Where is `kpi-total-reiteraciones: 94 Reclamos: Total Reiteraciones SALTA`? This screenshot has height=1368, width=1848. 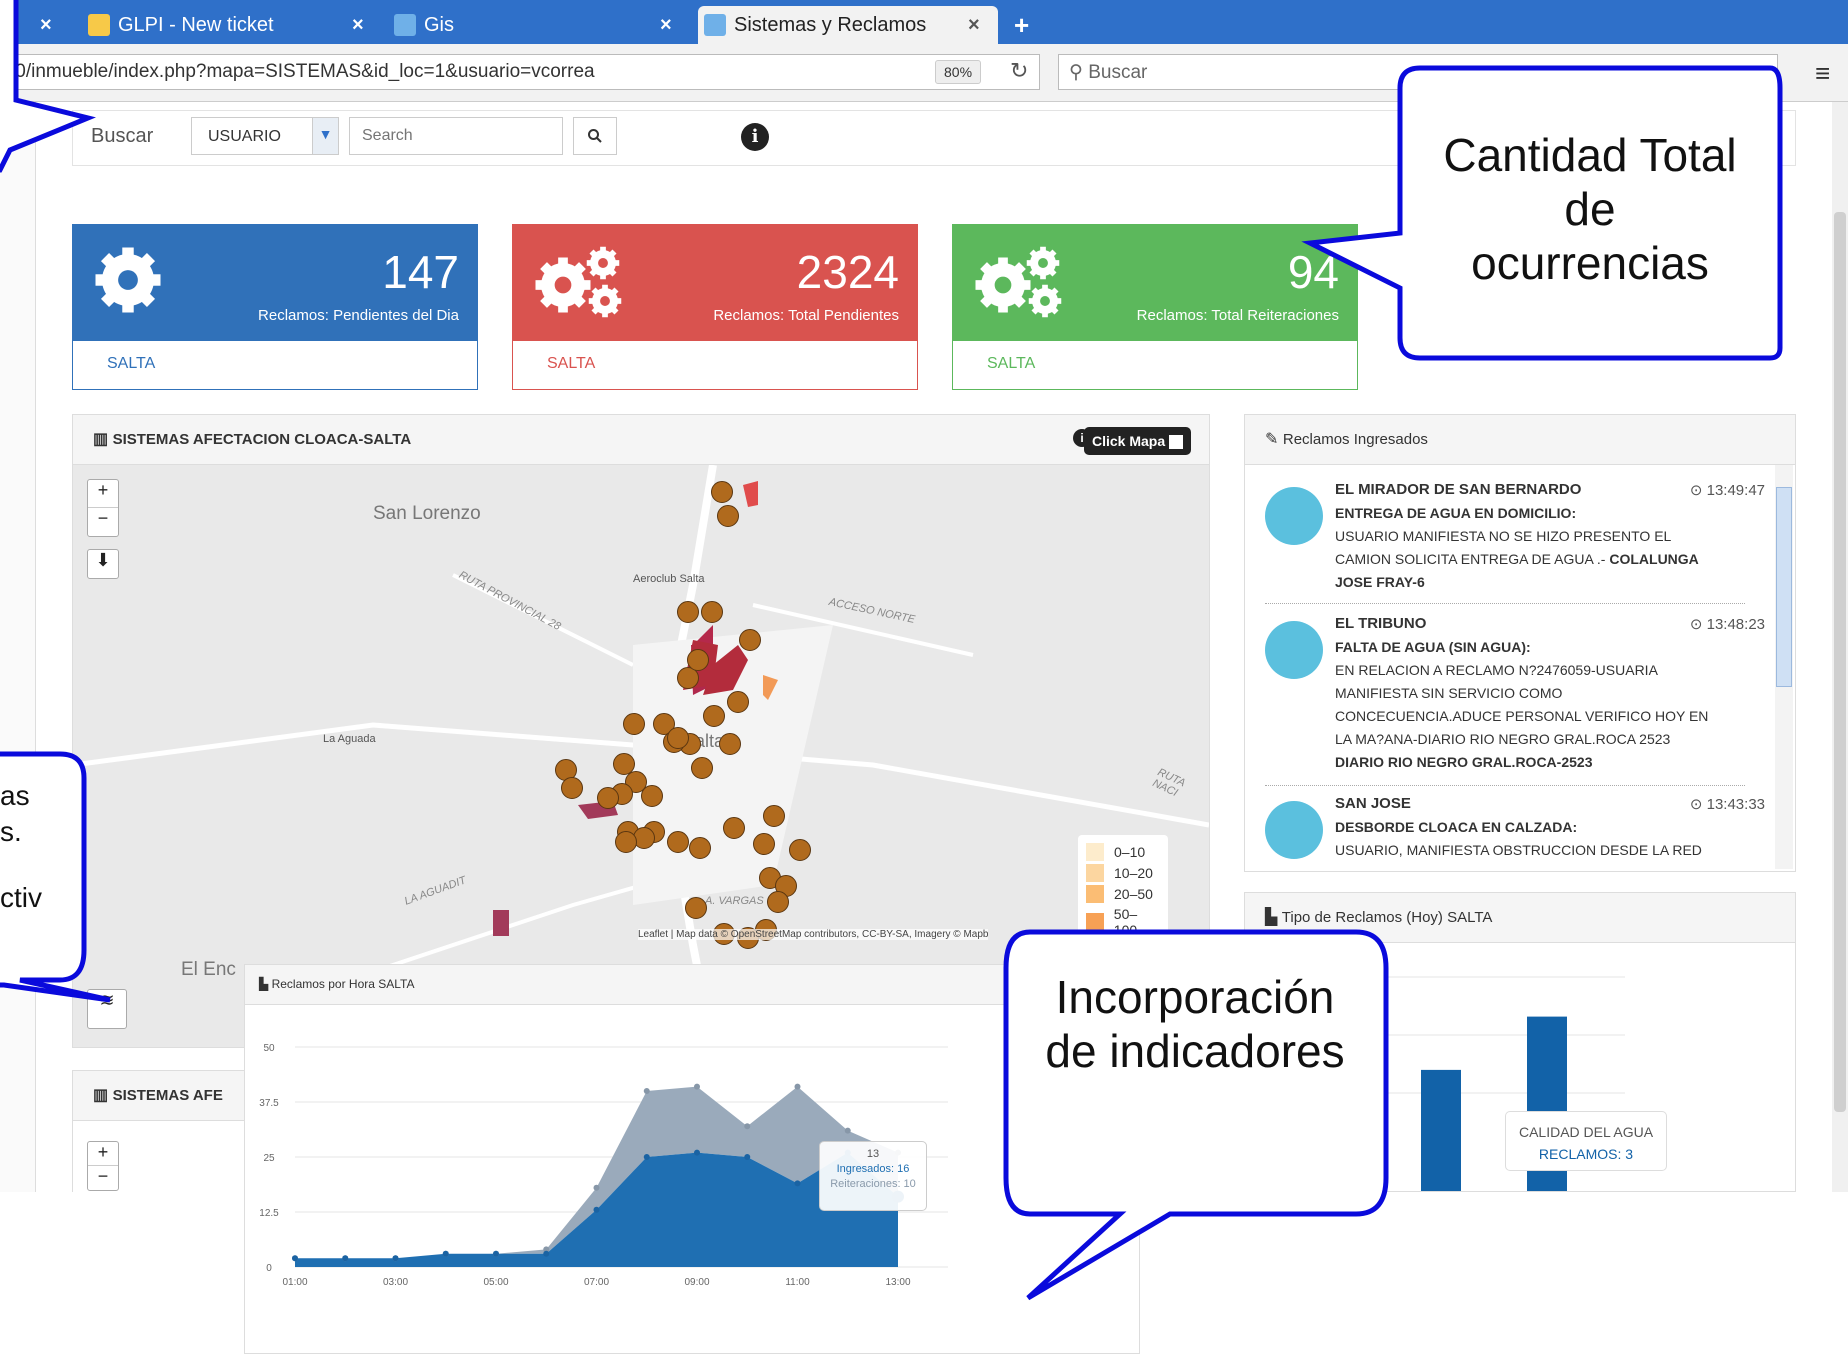
kpi-total-reiteraciones: 94 Reclamos: Total Reiteraciones SALTA is located at coordinates (1155, 307).